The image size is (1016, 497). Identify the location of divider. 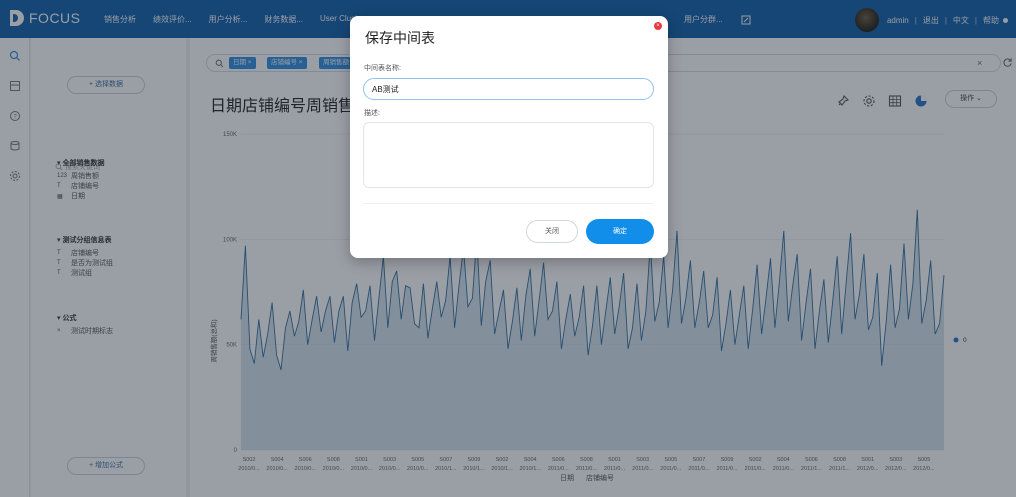
(508, 203).